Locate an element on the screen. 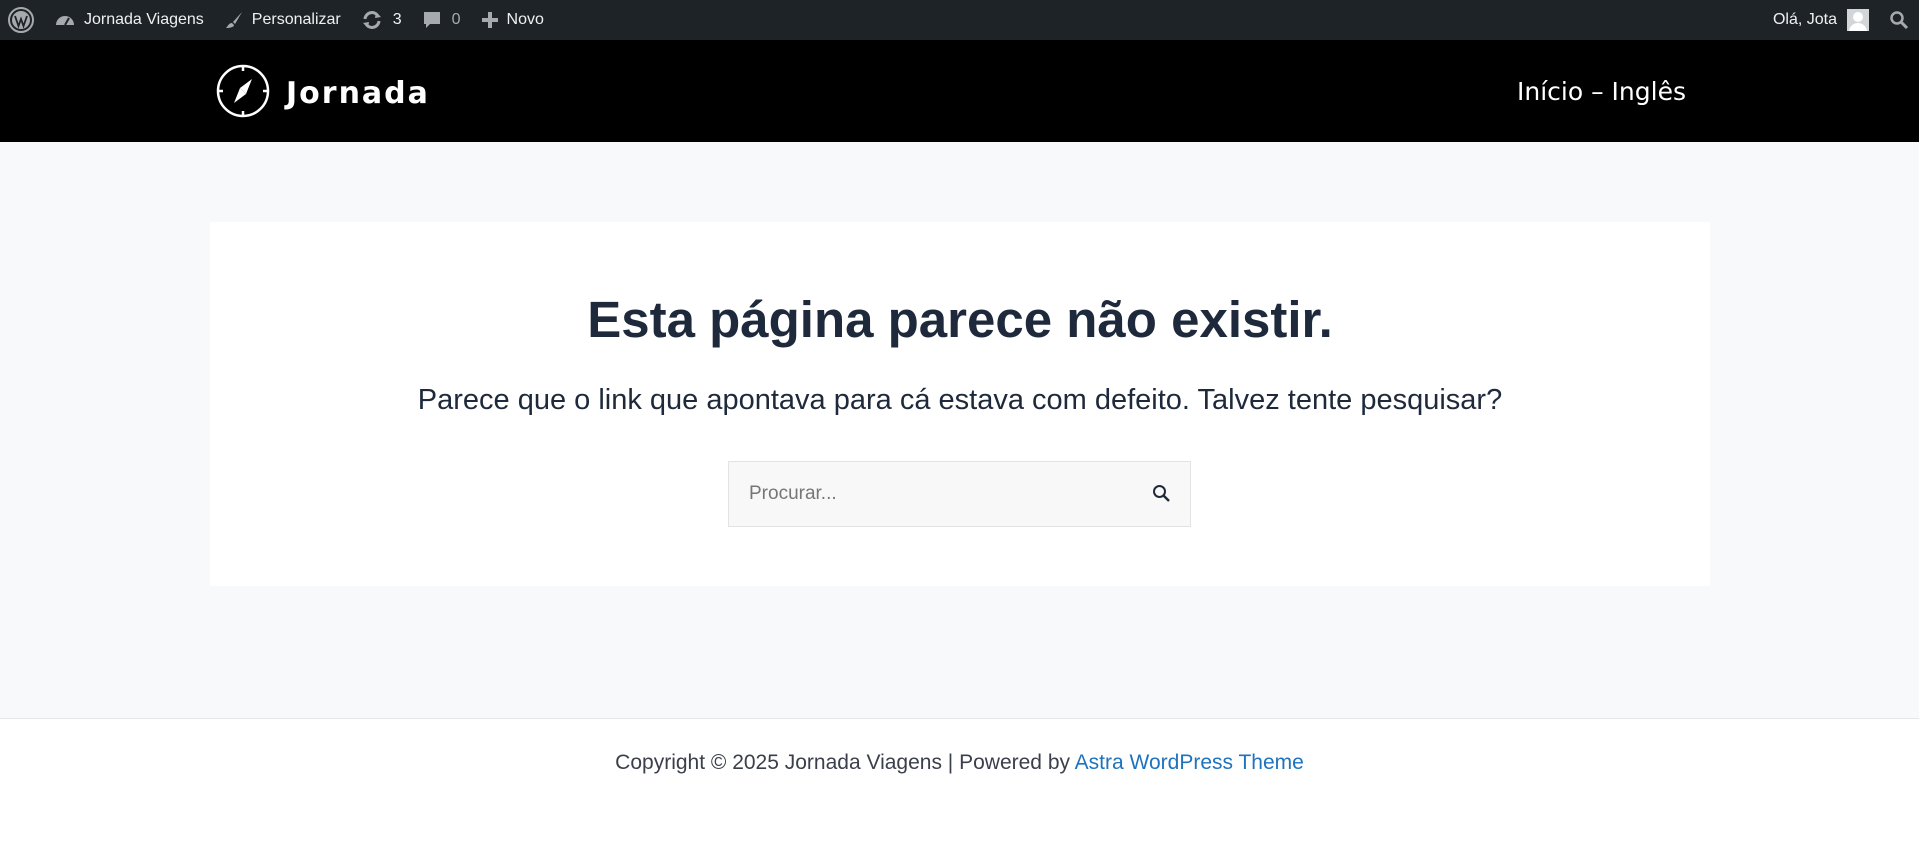  wordpress-icon is located at coordinates (21, 20).